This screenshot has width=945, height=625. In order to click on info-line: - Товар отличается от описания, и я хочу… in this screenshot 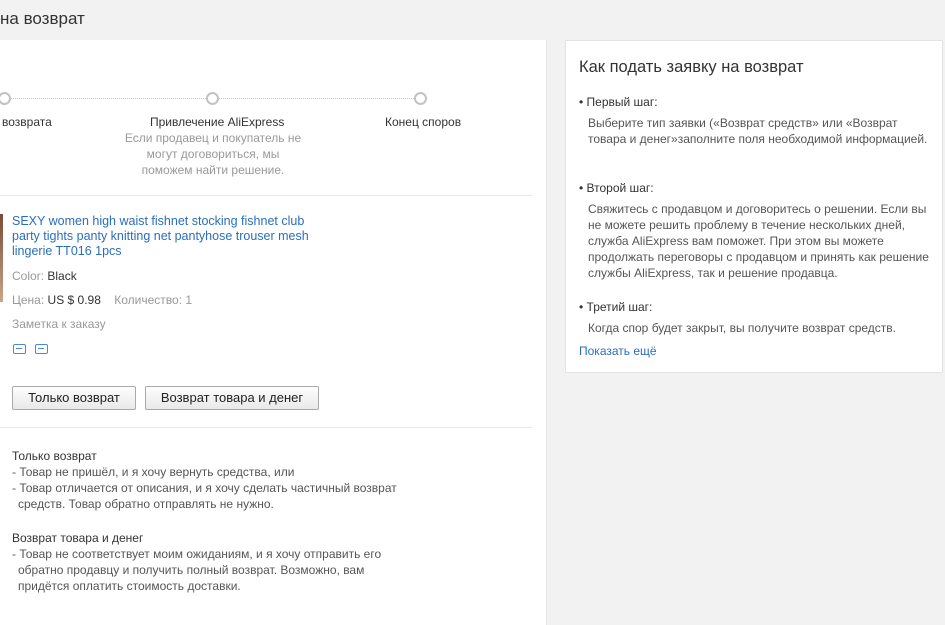, I will do `click(204, 488)`.